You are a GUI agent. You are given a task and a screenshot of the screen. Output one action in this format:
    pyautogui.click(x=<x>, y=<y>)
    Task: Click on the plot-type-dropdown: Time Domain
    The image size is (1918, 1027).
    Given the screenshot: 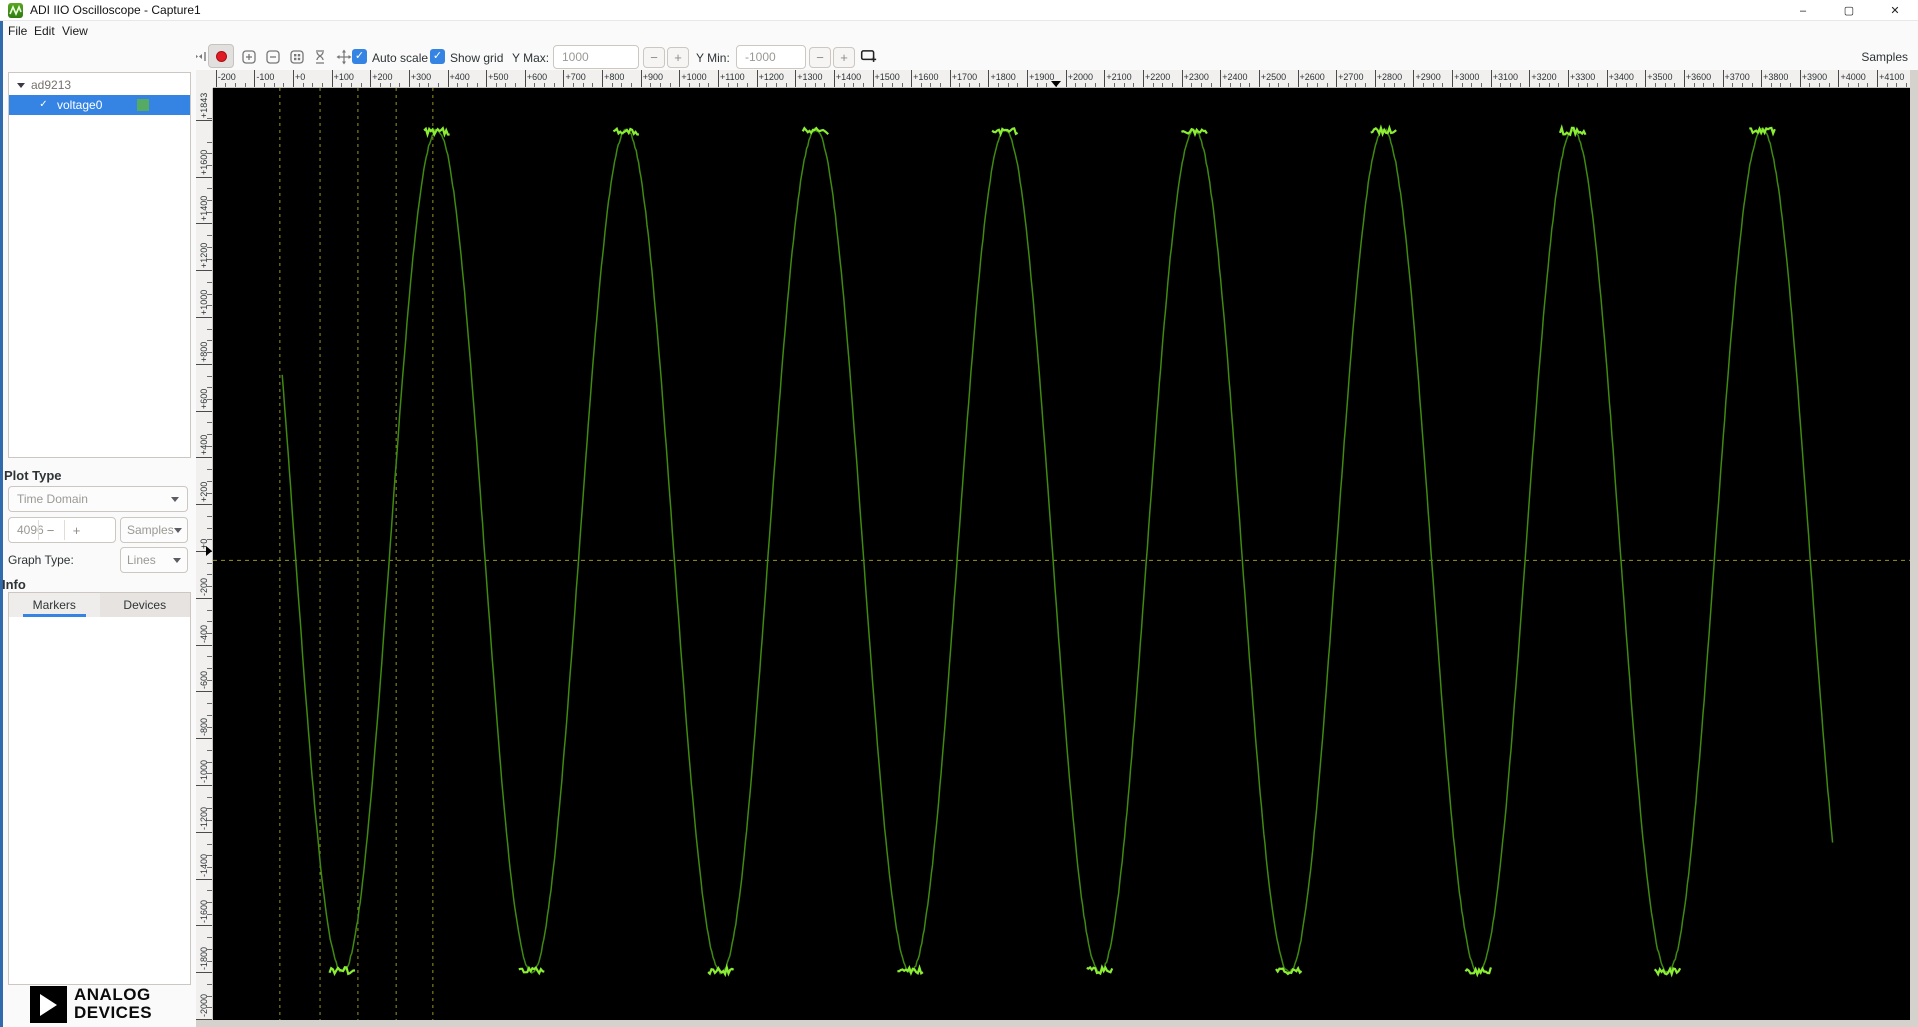 What is the action you would take?
    pyautogui.click(x=98, y=499)
    